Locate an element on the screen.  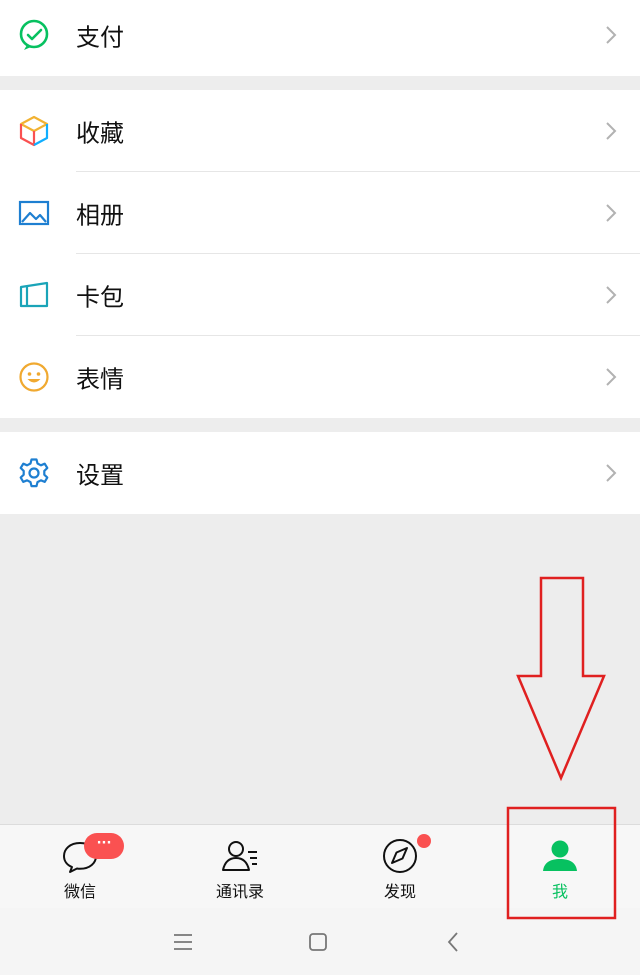
menu-item-label: 支付 is located at coordinates (100, 37).